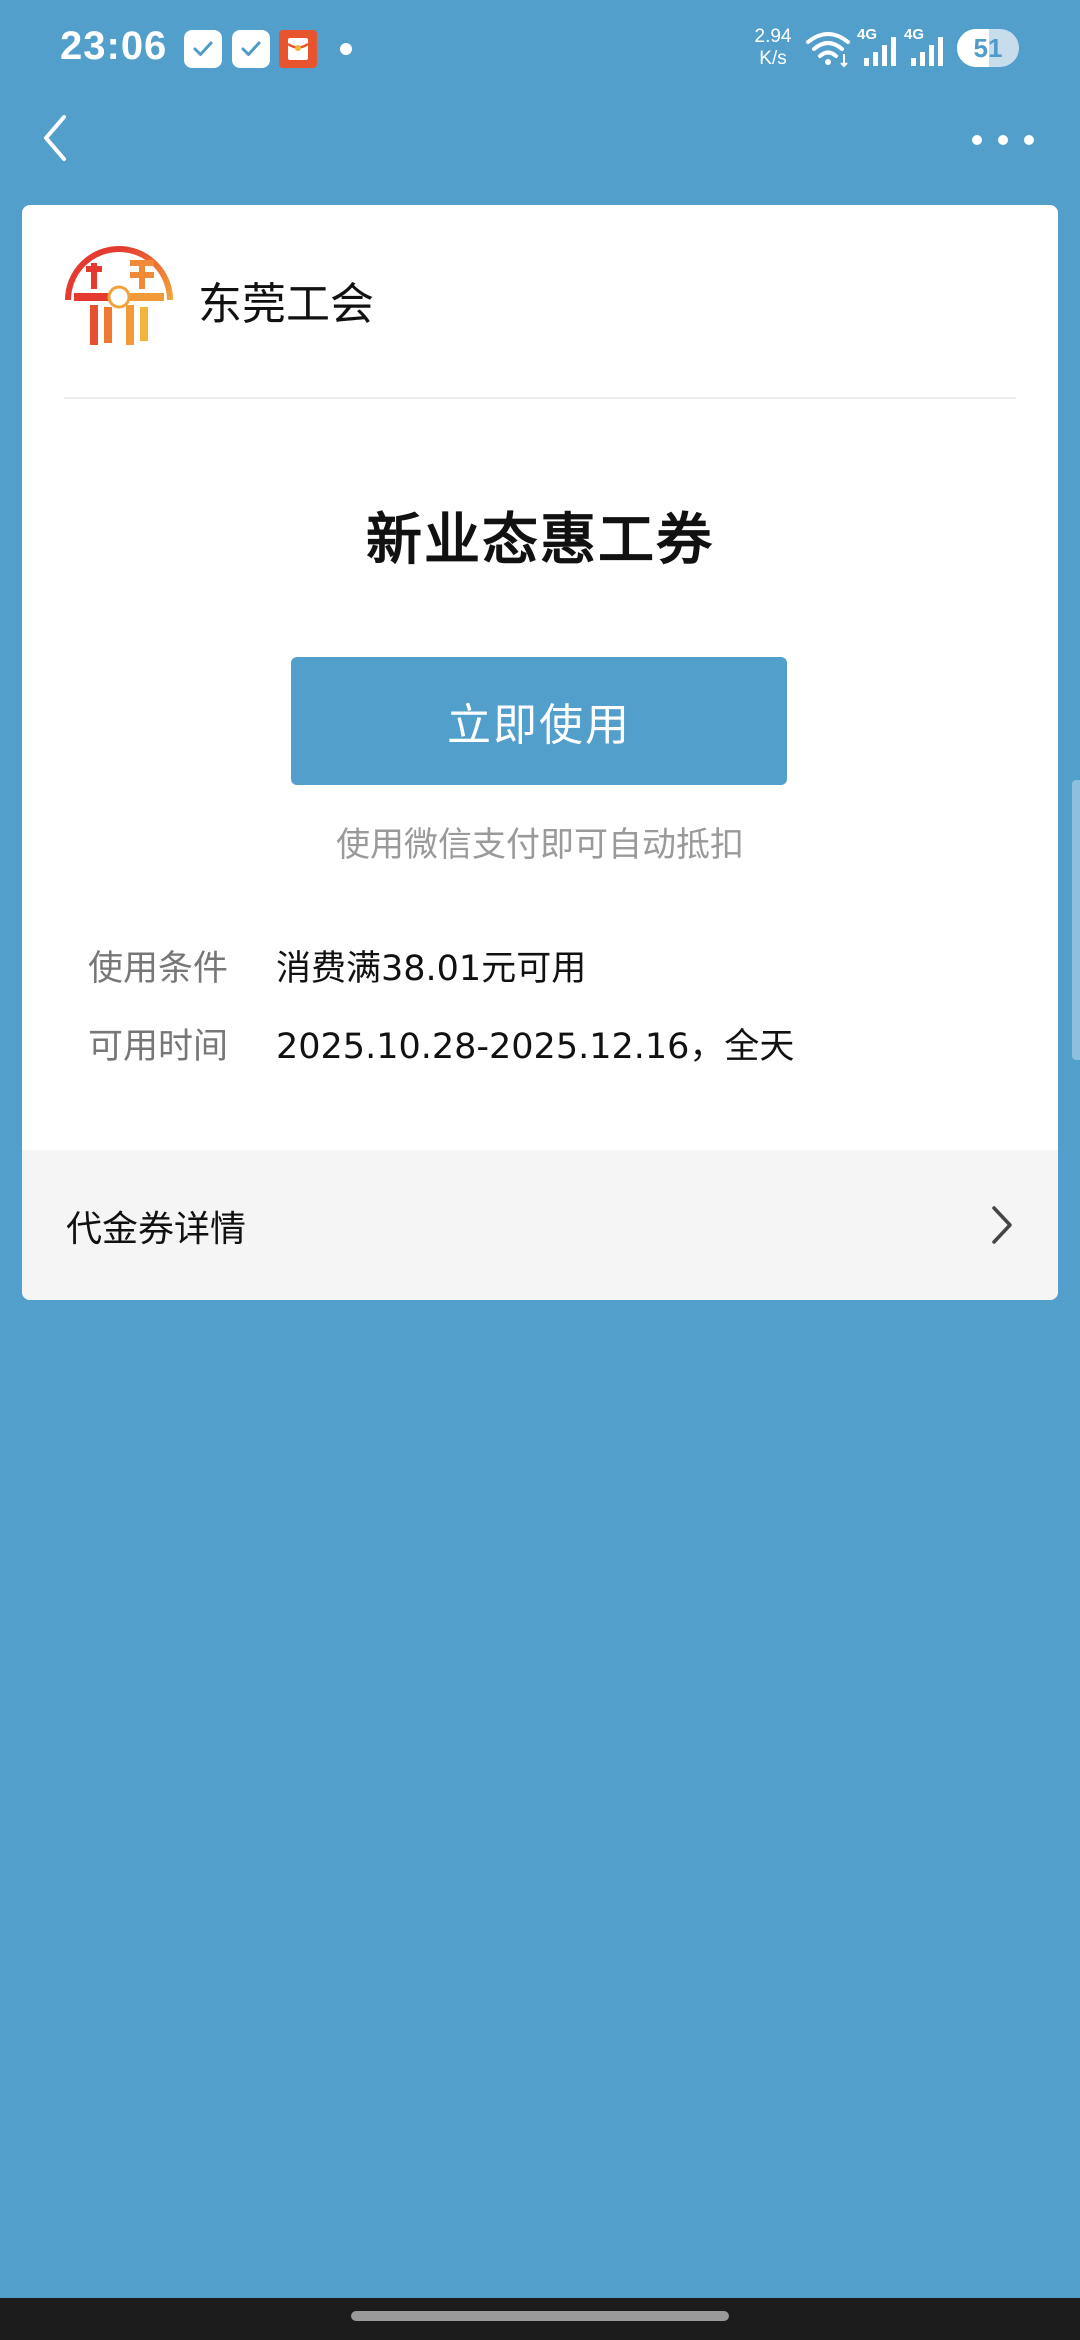 The width and height of the screenshot is (1080, 2340). I want to click on network-speed: 2.94 K/s, so click(773, 48).